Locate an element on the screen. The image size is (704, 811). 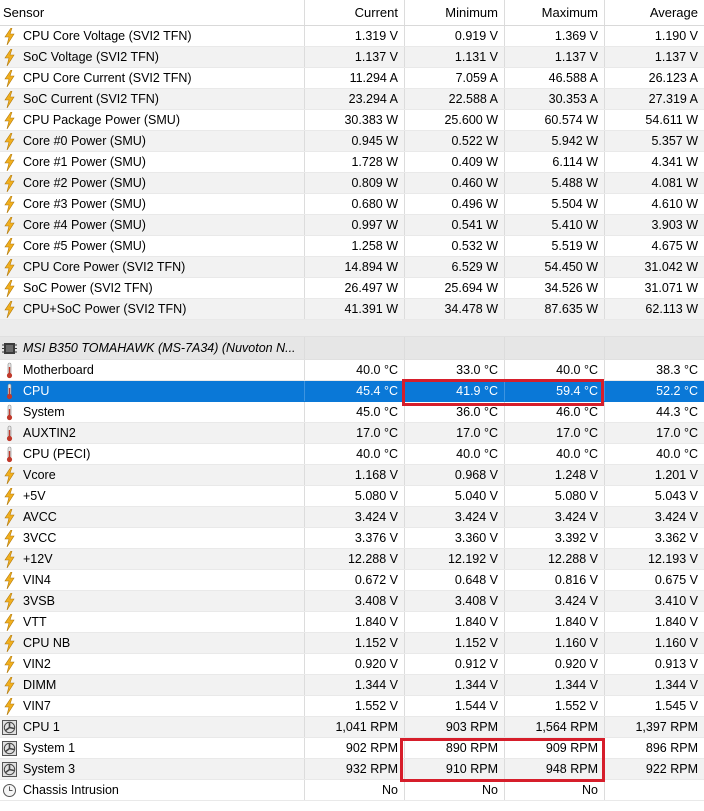
table-row: 3VSB 3.408 V 3.408 V 3.424 V 3.410 V is located at coordinates (352, 601).